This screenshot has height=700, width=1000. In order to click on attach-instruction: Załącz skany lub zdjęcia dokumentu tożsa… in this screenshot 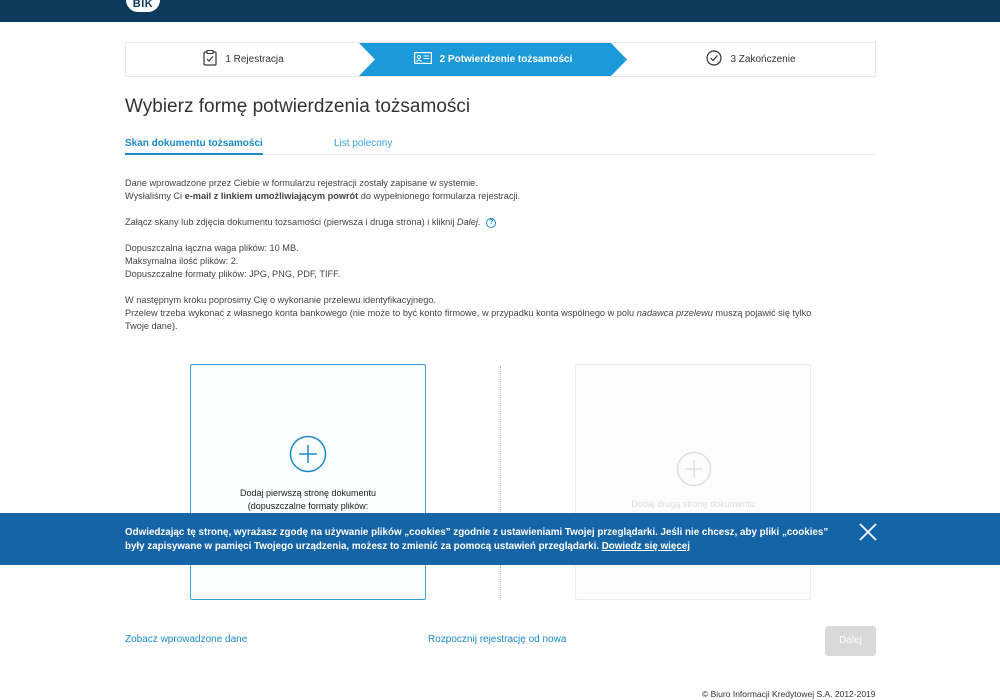, I will do `click(500, 222)`.